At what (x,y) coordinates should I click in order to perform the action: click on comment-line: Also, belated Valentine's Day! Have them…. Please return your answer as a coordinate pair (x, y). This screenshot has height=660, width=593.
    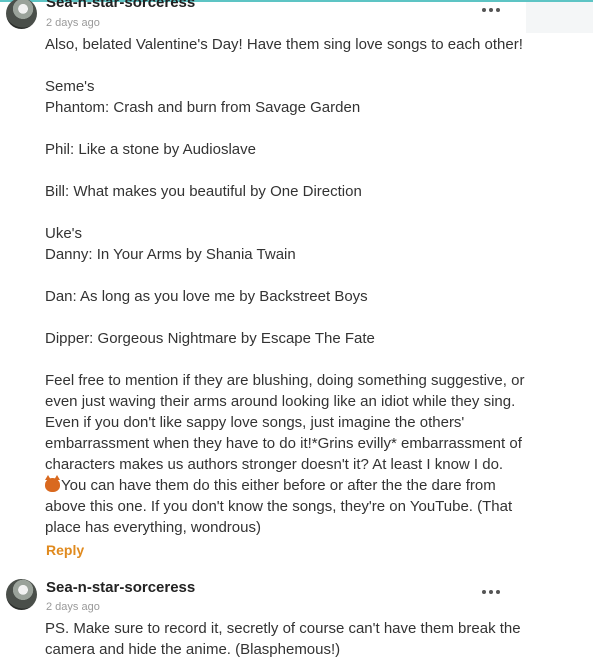
    Looking at the image, I should click on (284, 44).